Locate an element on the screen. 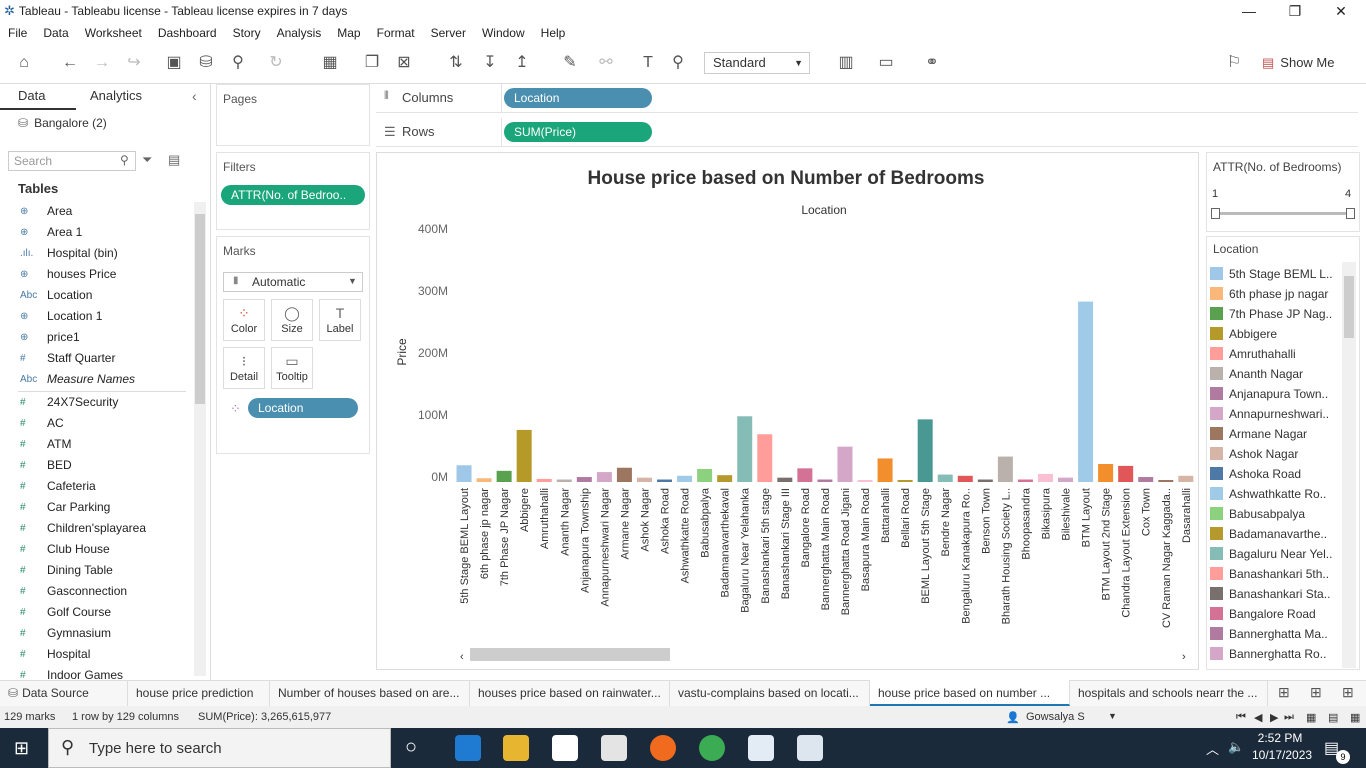 This screenshot has width=1366, height=768. field-car-parking: # Car Parking is located at coordinates (95, 507).